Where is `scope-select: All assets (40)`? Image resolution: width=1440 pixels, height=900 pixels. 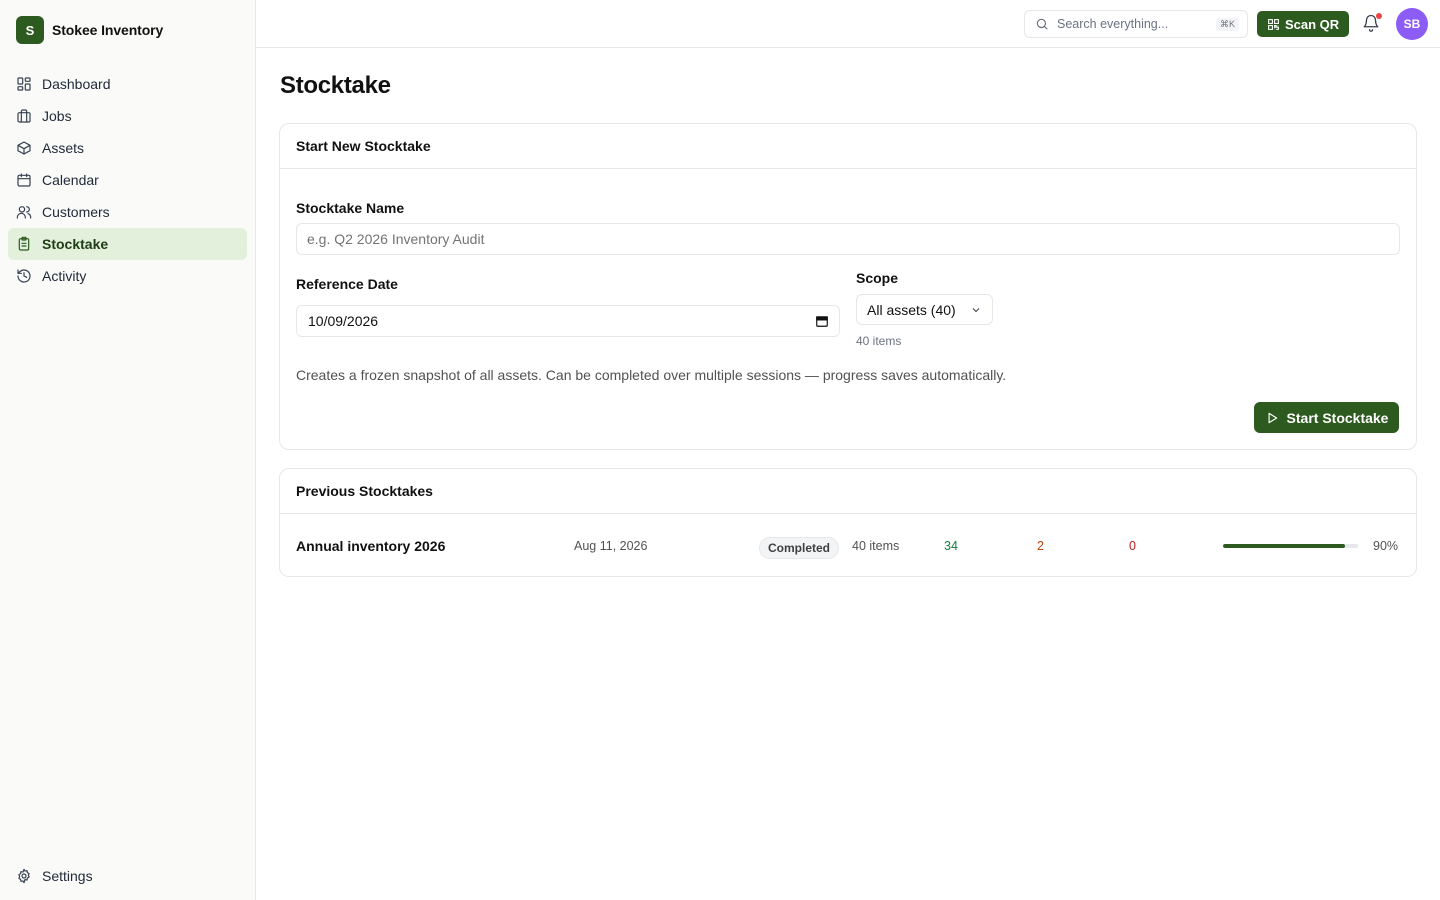
scope-select: All assets (40) is located at coordinates (924, 309).